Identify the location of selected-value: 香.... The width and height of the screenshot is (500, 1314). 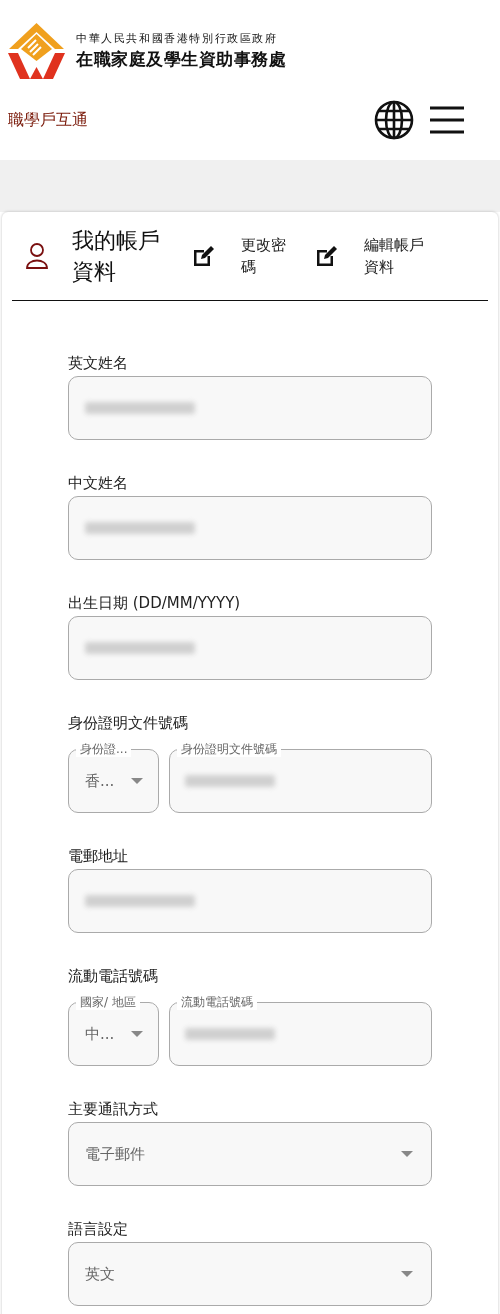
(100, 781).